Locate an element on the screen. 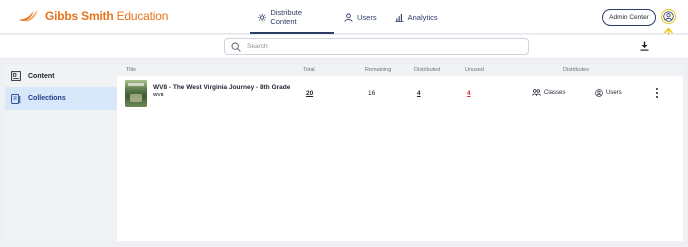 This screenshot has height=247, width=688. nav-users: Users is located at coordinates (360, 17).